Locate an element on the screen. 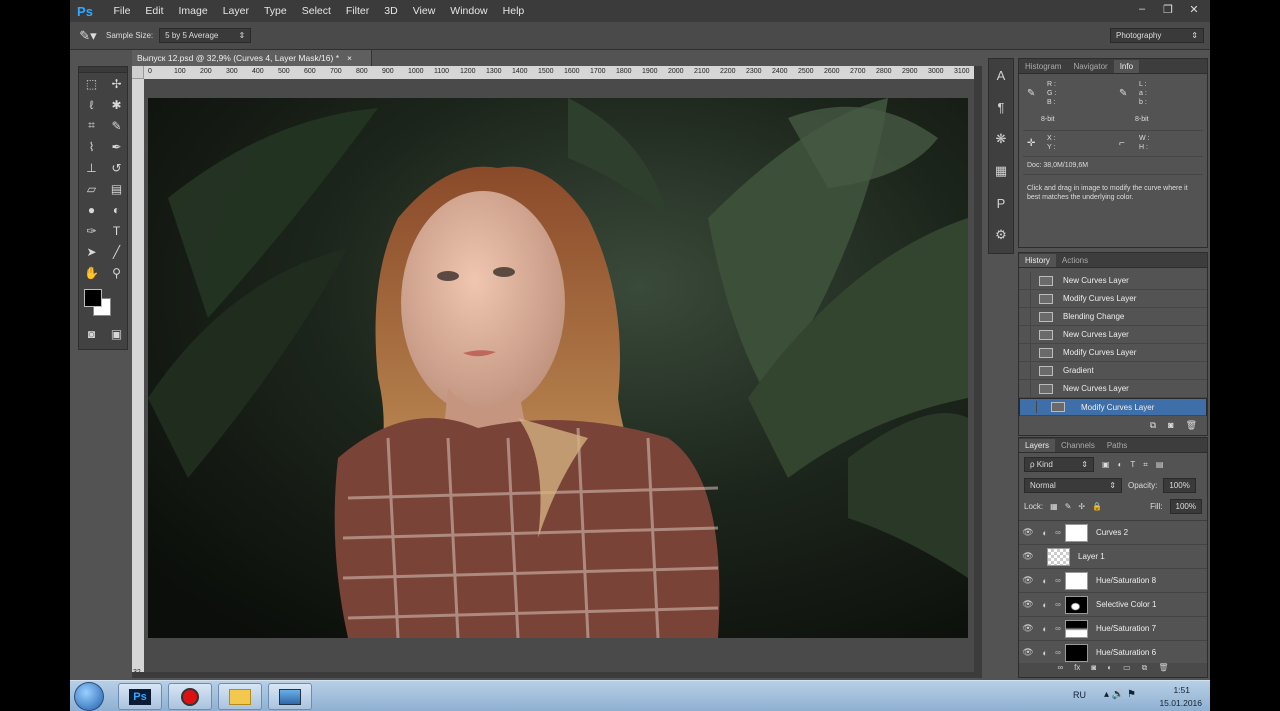 The width and height of the screenshot is (1280, 711). character-panel-icon: A is located at coordinates (1001, 75).